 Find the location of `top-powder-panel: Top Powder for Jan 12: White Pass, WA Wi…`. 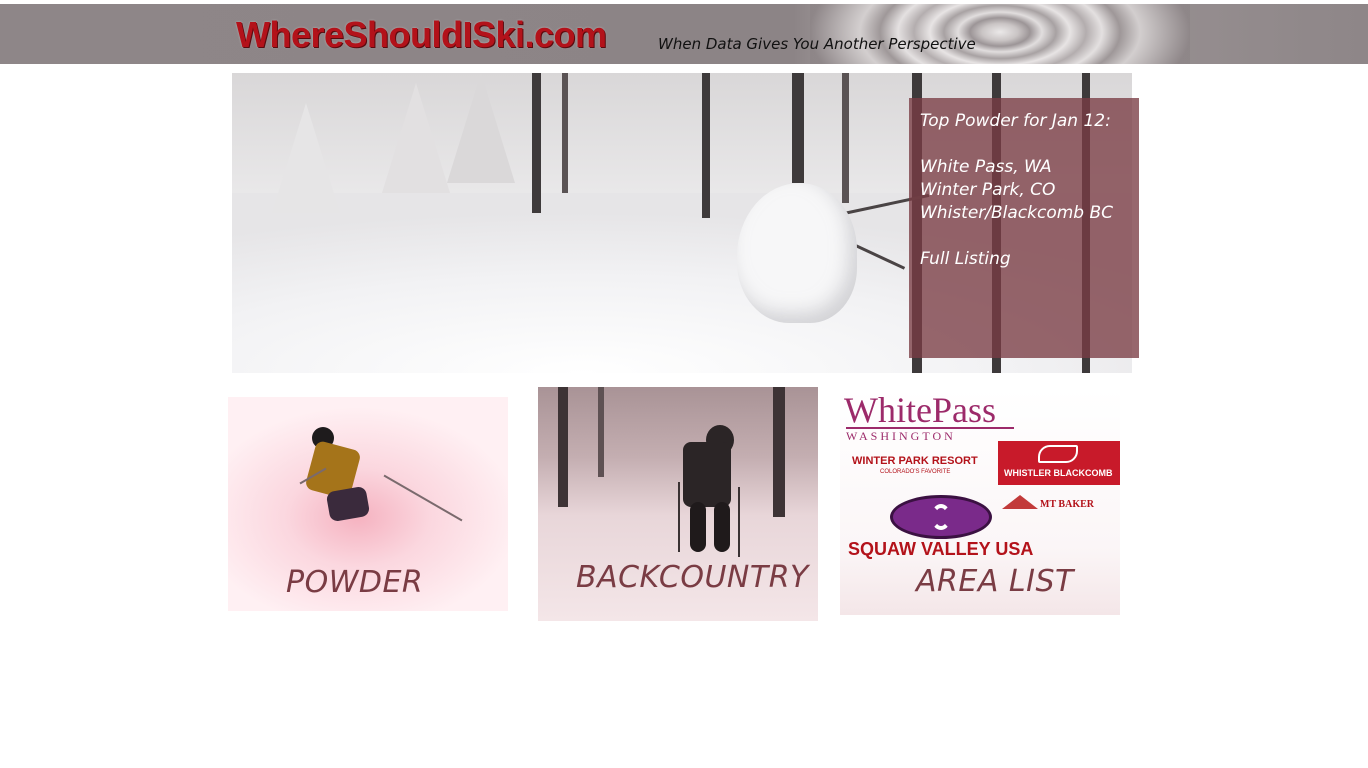

top-powder-panel: Top Powder for Jan 12: White Pass, WA Wi… is located at coordinates (1024, 228).